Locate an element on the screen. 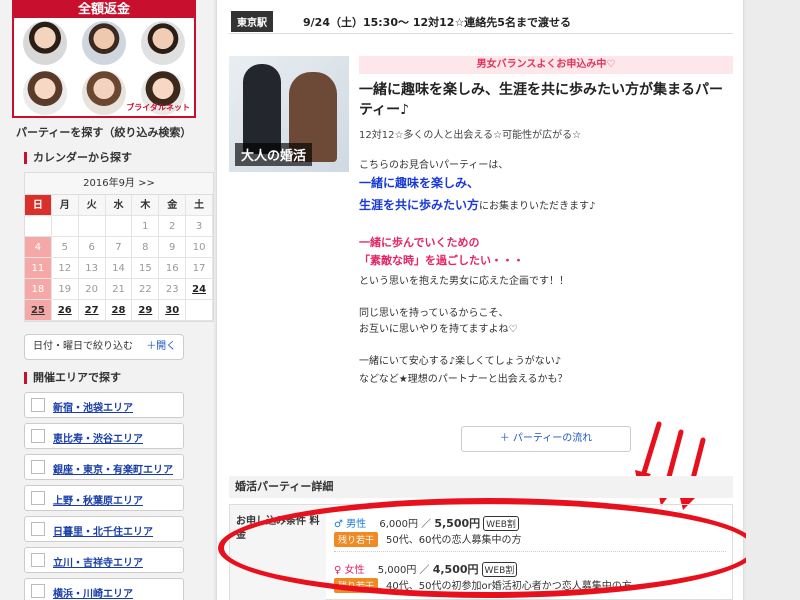 Image resolution: width=800 pixels, height=600 pixels. calendar-weekday: 日 is located at coordinates (38, 205).